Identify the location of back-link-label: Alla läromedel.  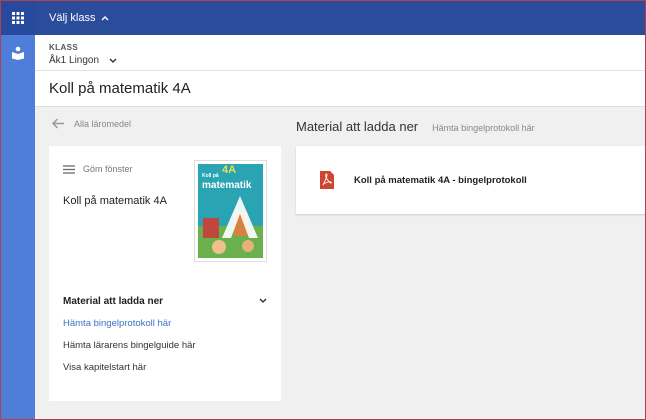
(103, 123).